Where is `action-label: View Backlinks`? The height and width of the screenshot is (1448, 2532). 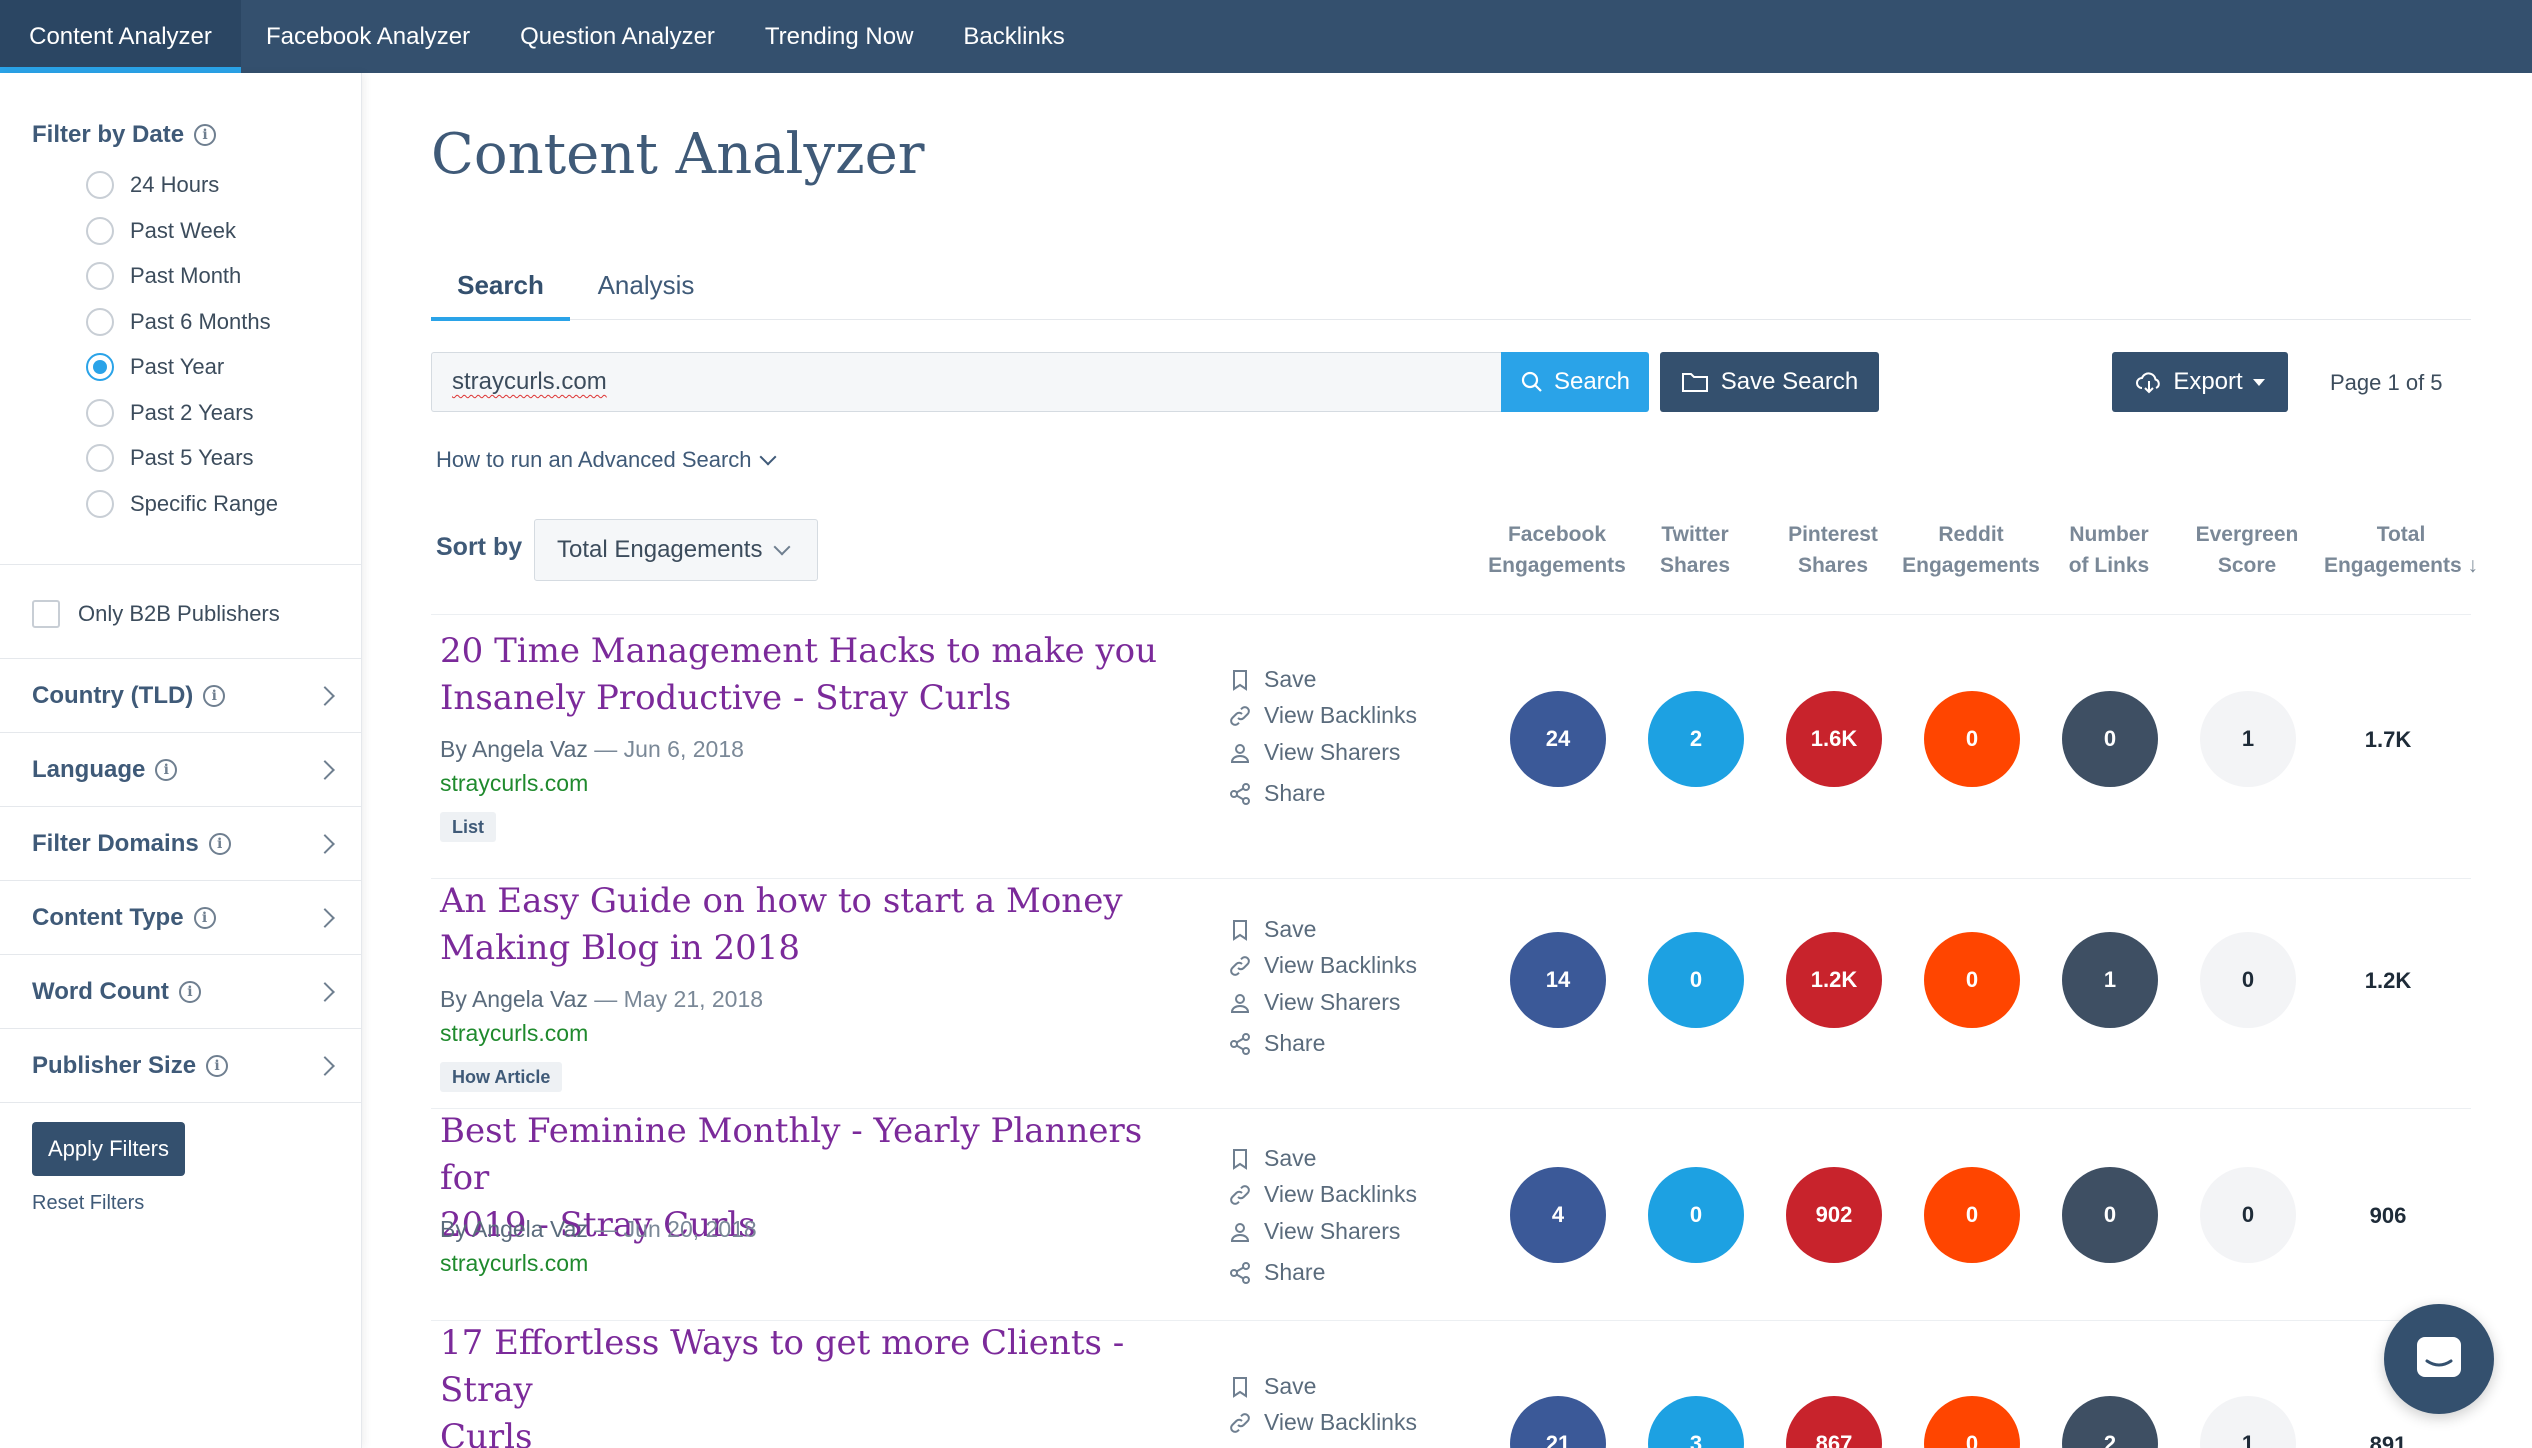 action-label: View Backlinks is located at coordinates (1340, 965).